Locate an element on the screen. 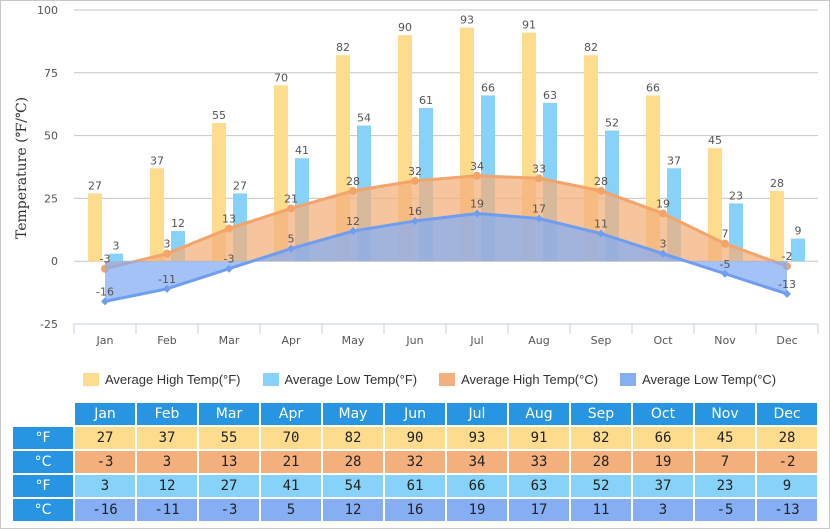  unit-cell: °C is located at coordinates (43, 510).